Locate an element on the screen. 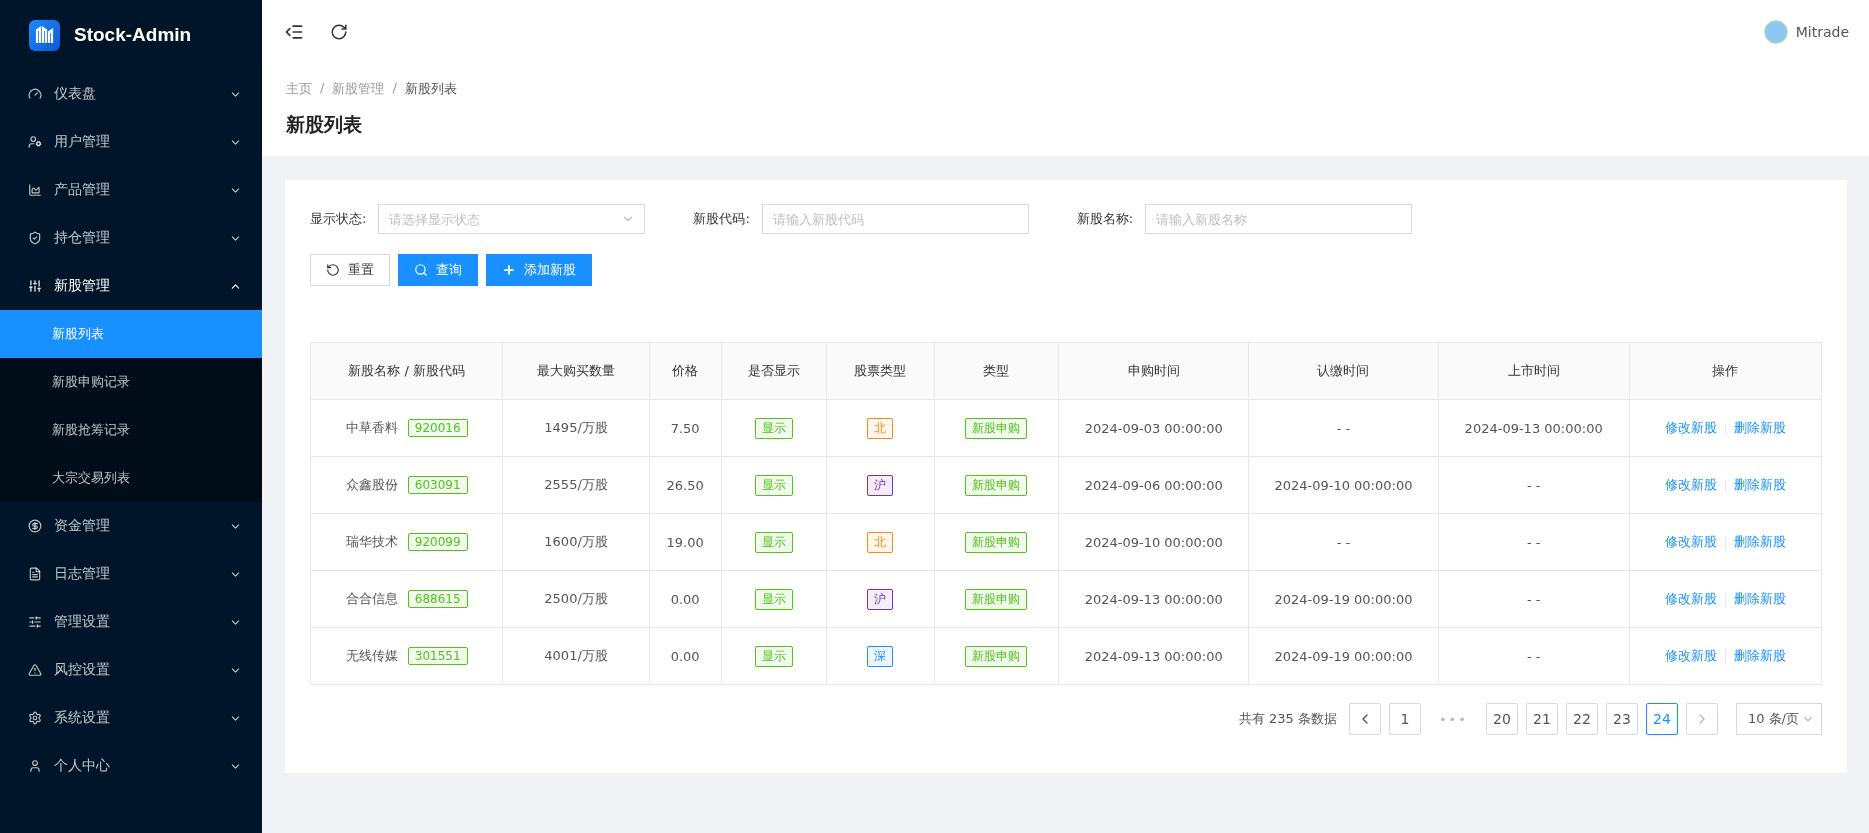  dollar-icon is located at coordinates (35, 526).